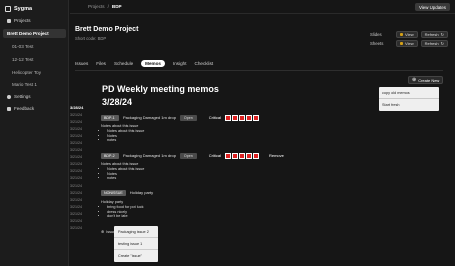  Describe the element at coordinates (125, 207) in the screenshot. I see `list-item: bring food for pot luck` at that location.